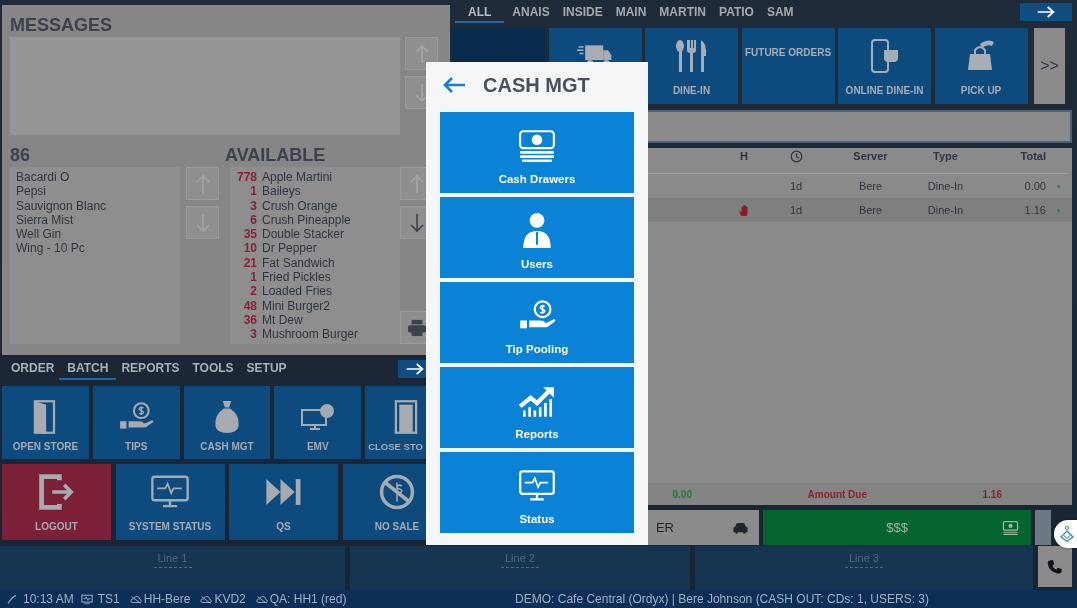 This screenshot has height=608, width=1077. What do you see at coordinates (249, 263) in the screenshot?
I see `item-count: 21` at bounding box center [249, 263].